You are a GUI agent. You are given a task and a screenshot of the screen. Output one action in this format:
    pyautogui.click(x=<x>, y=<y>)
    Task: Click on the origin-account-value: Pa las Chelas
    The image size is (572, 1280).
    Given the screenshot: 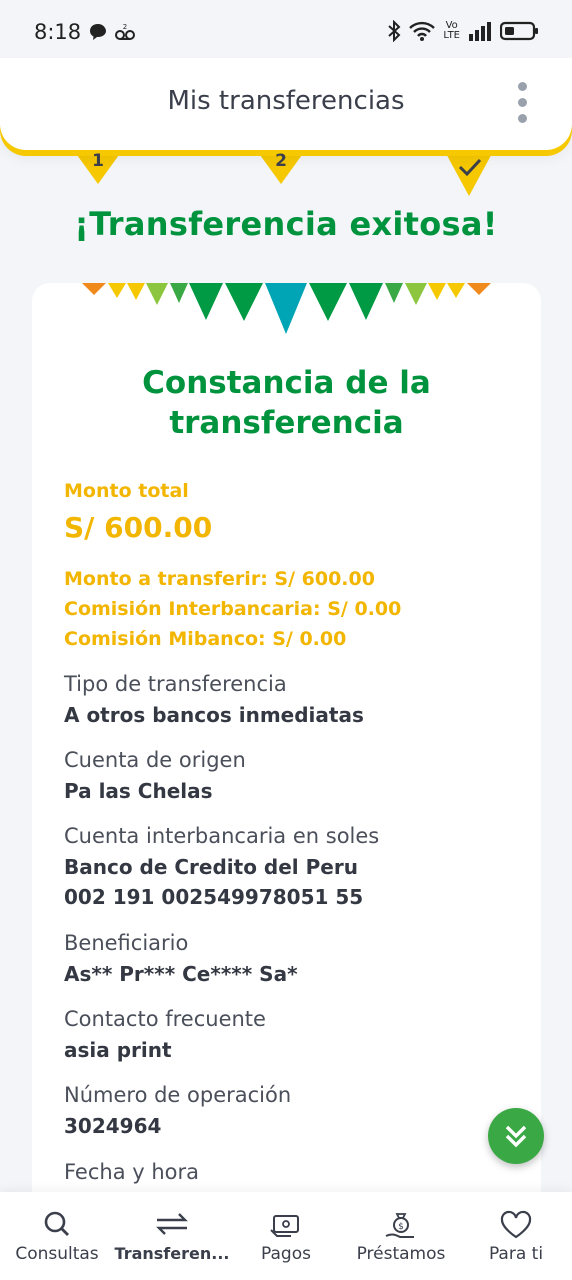 What is the action you would take?
    pyautogui.click(x=138, y=791)
    